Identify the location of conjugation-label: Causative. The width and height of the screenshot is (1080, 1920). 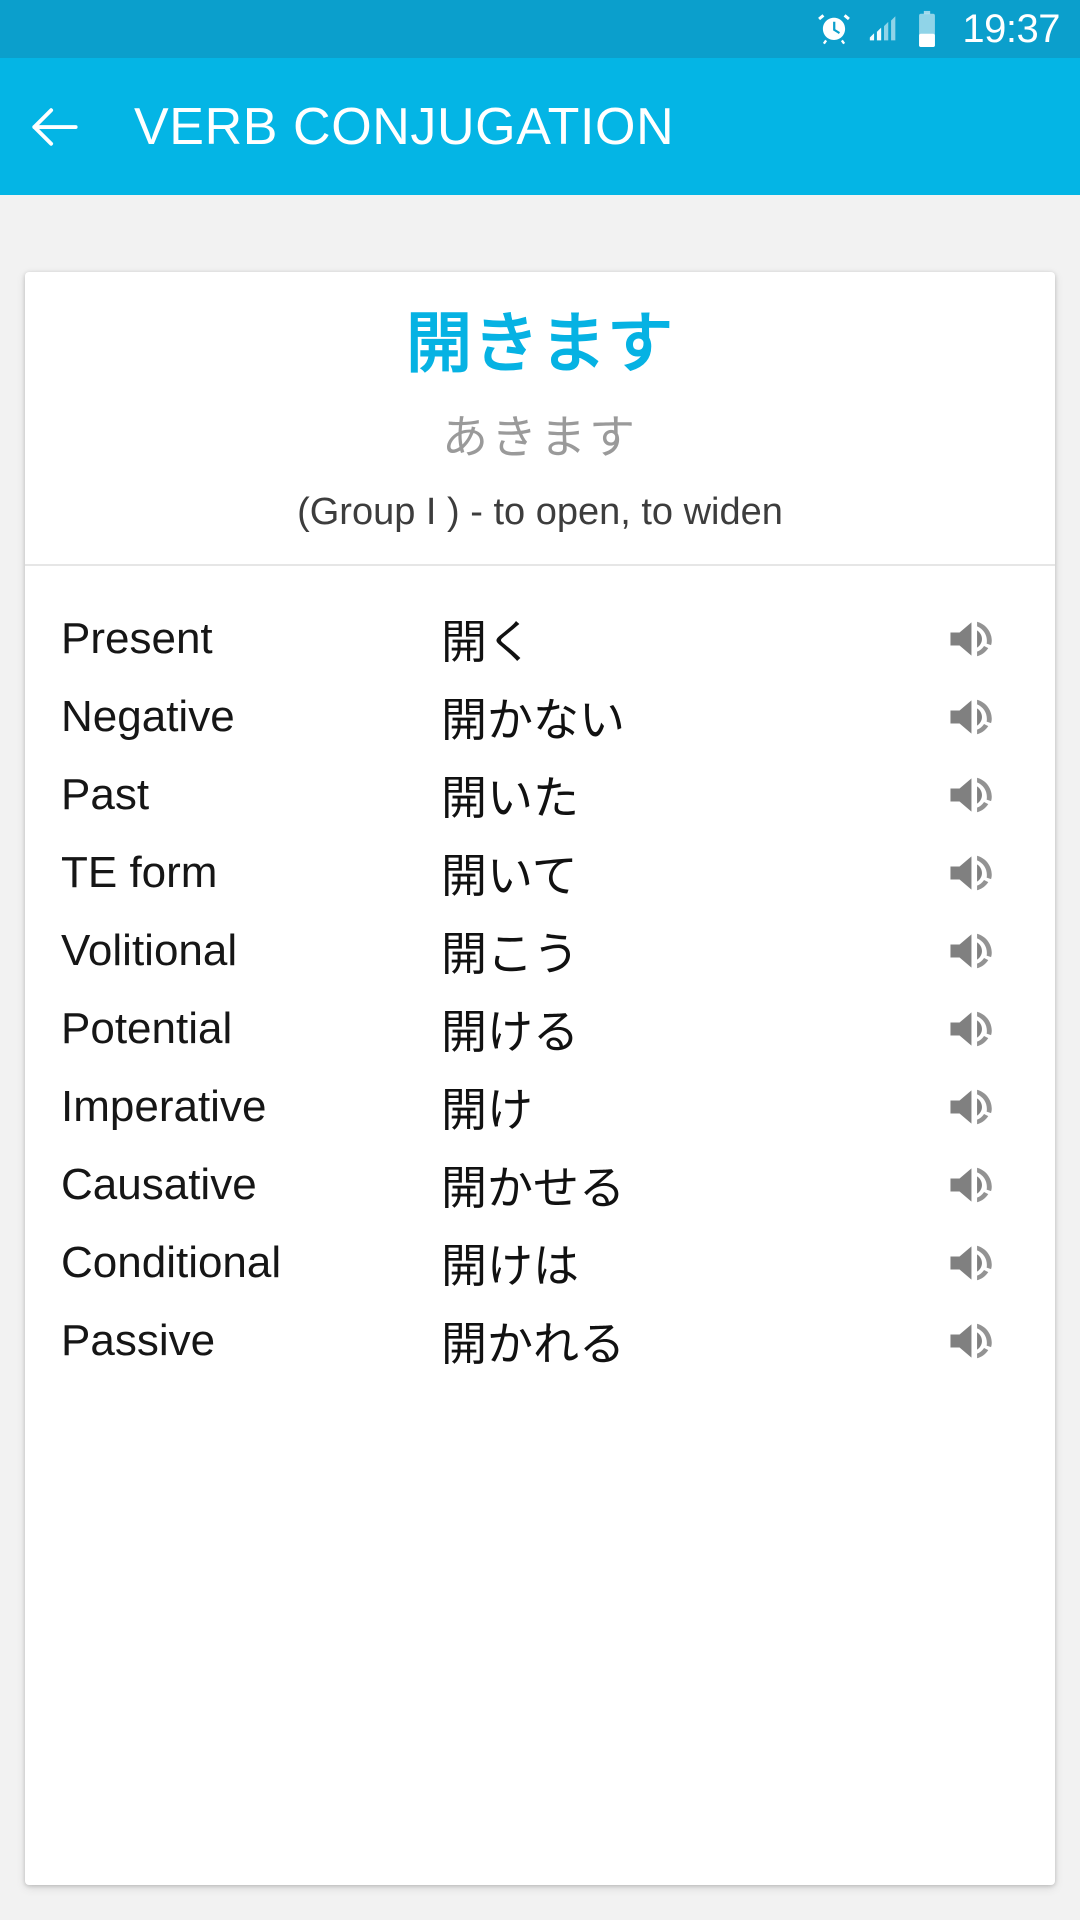
(159, 1185).